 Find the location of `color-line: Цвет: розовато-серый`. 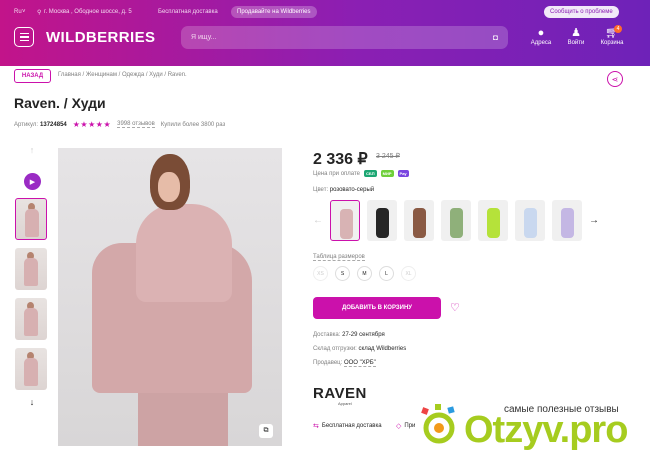

color-line: Цвет: розовато-серый is located at coordinates (343, 190).